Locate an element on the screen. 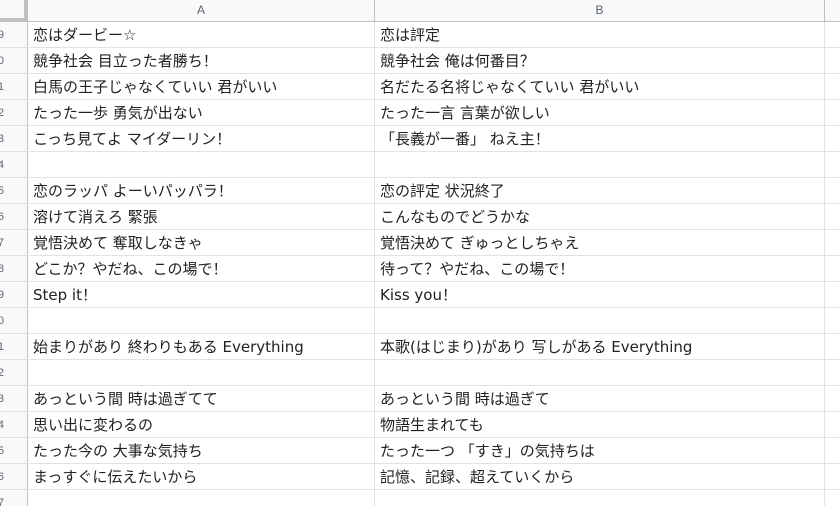 The image size is (840, 506). row-number: 5 is located at coordinates (2, 450).